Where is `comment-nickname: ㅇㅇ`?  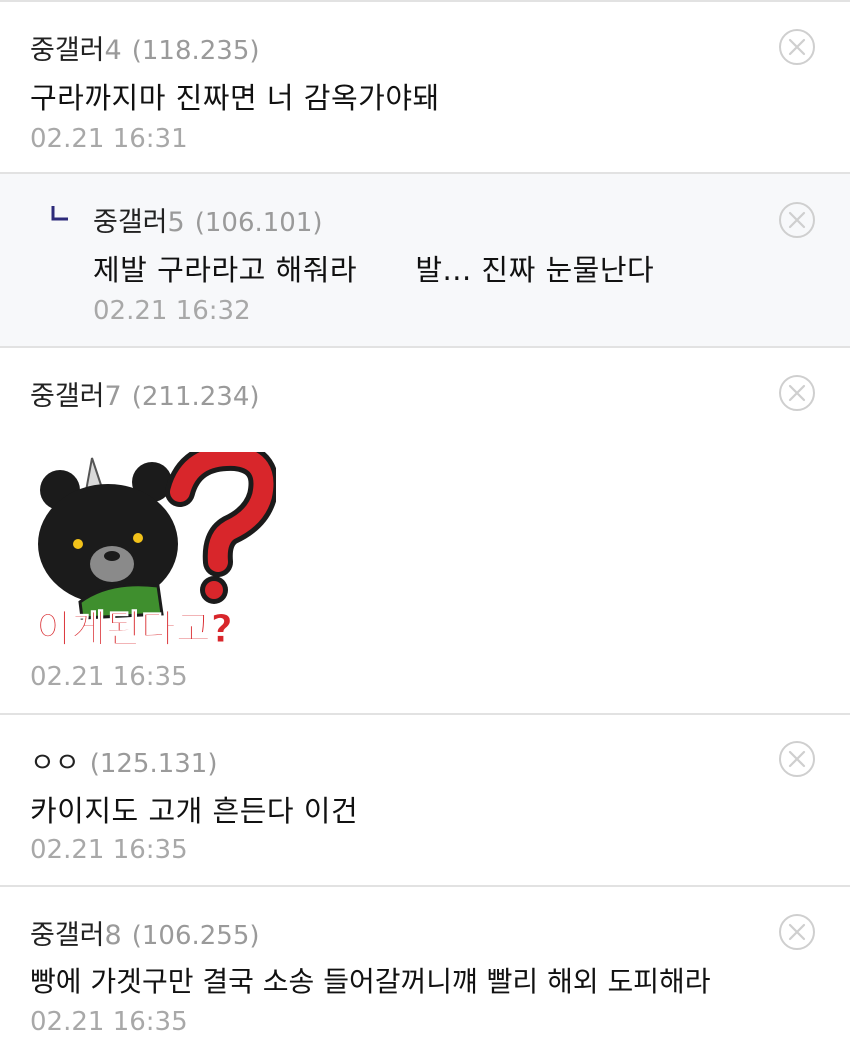
comment-nickname: ㅇㅇ is located at coordinates (55, 763).